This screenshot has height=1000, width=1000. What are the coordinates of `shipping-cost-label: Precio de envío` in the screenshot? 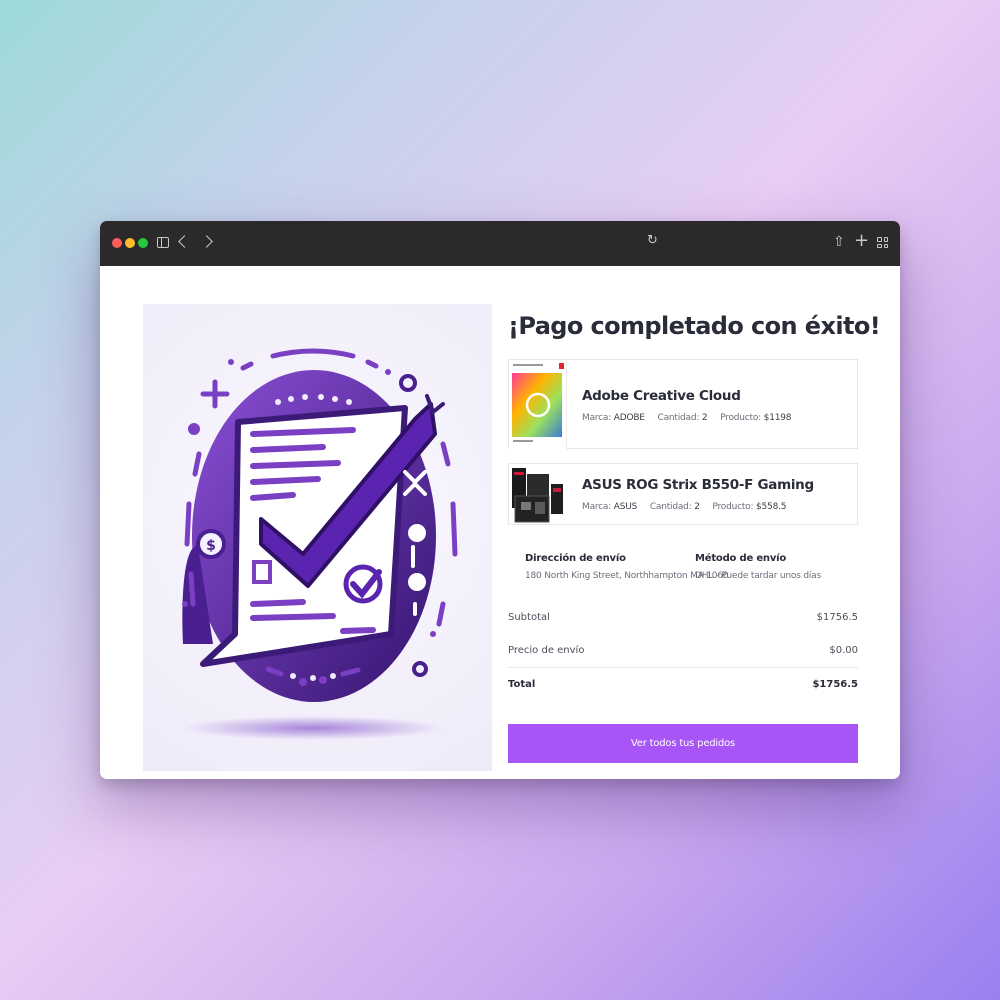 It's located at (546, 650).